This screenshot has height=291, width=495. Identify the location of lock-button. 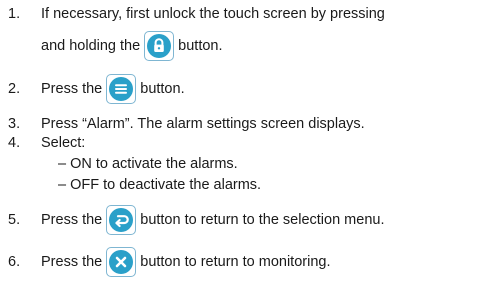
(159, 46).